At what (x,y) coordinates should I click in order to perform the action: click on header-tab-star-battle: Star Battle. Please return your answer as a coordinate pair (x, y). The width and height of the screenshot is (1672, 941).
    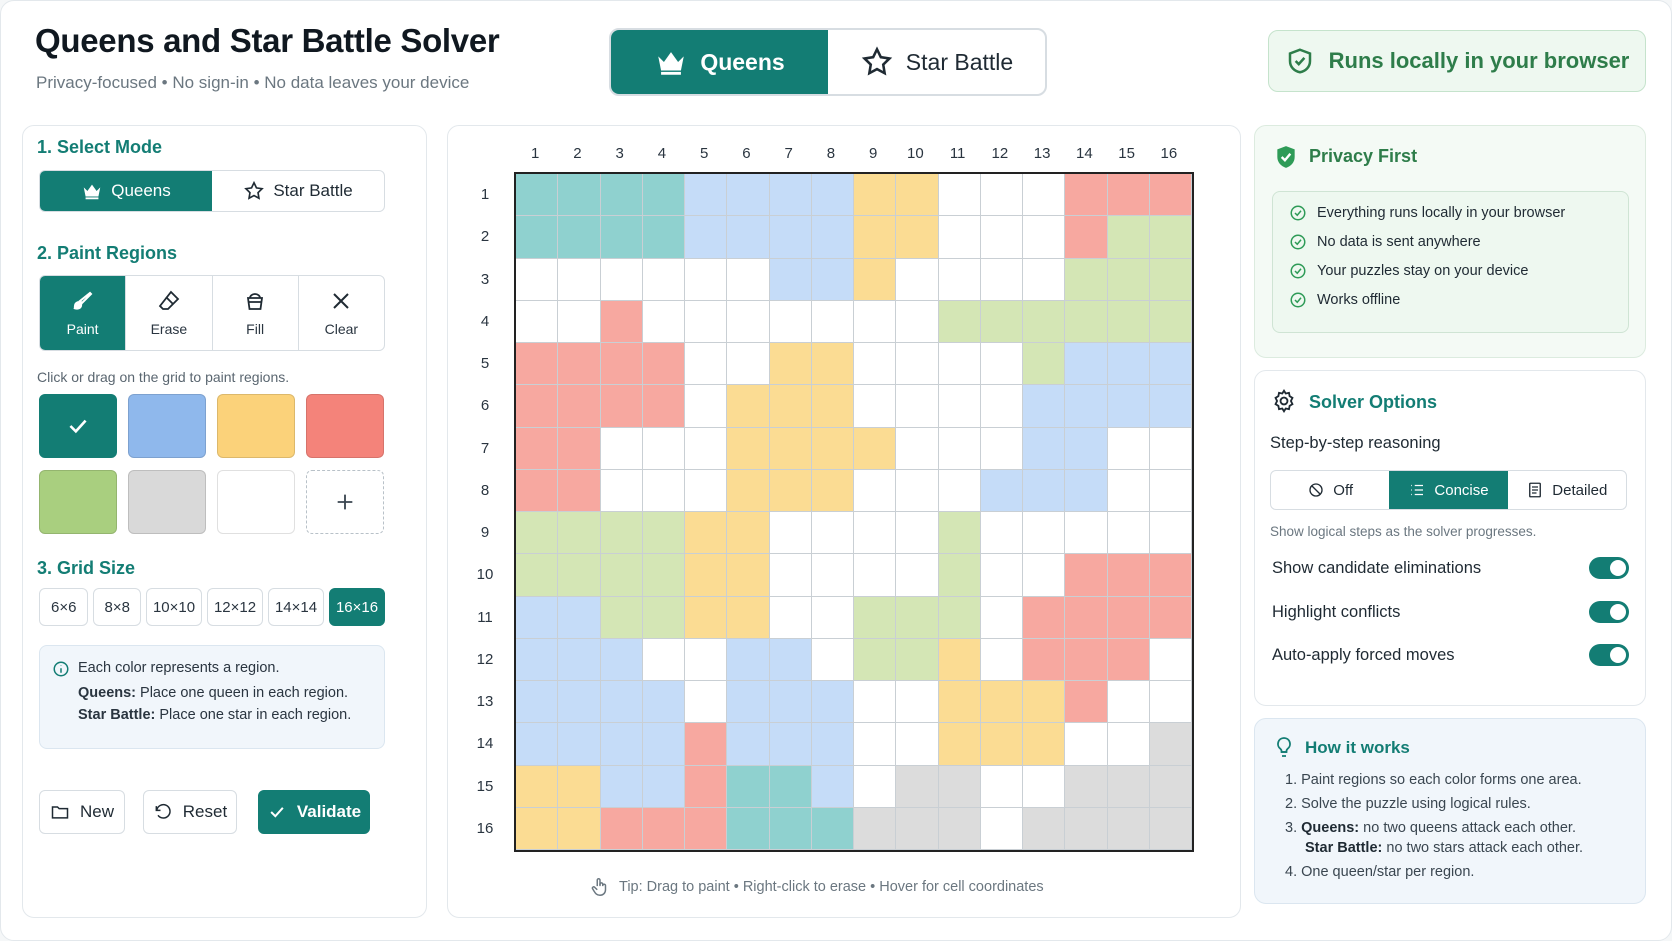
    Looking at the image, I should click on (936, 62).